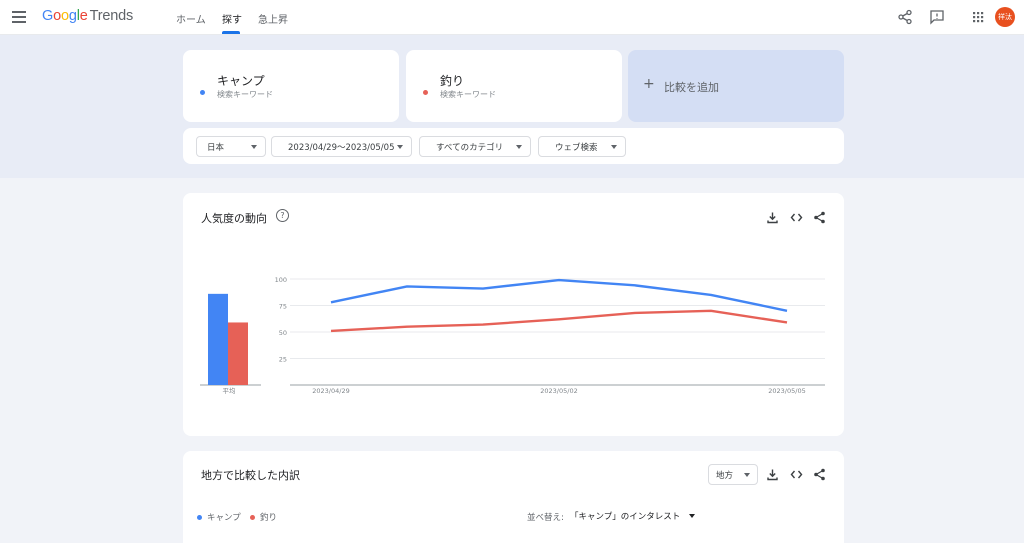  What do you see at coordinates (282, 215) in the screenshot?
I see `help-icon: ?` at bounding box center [282, 215].